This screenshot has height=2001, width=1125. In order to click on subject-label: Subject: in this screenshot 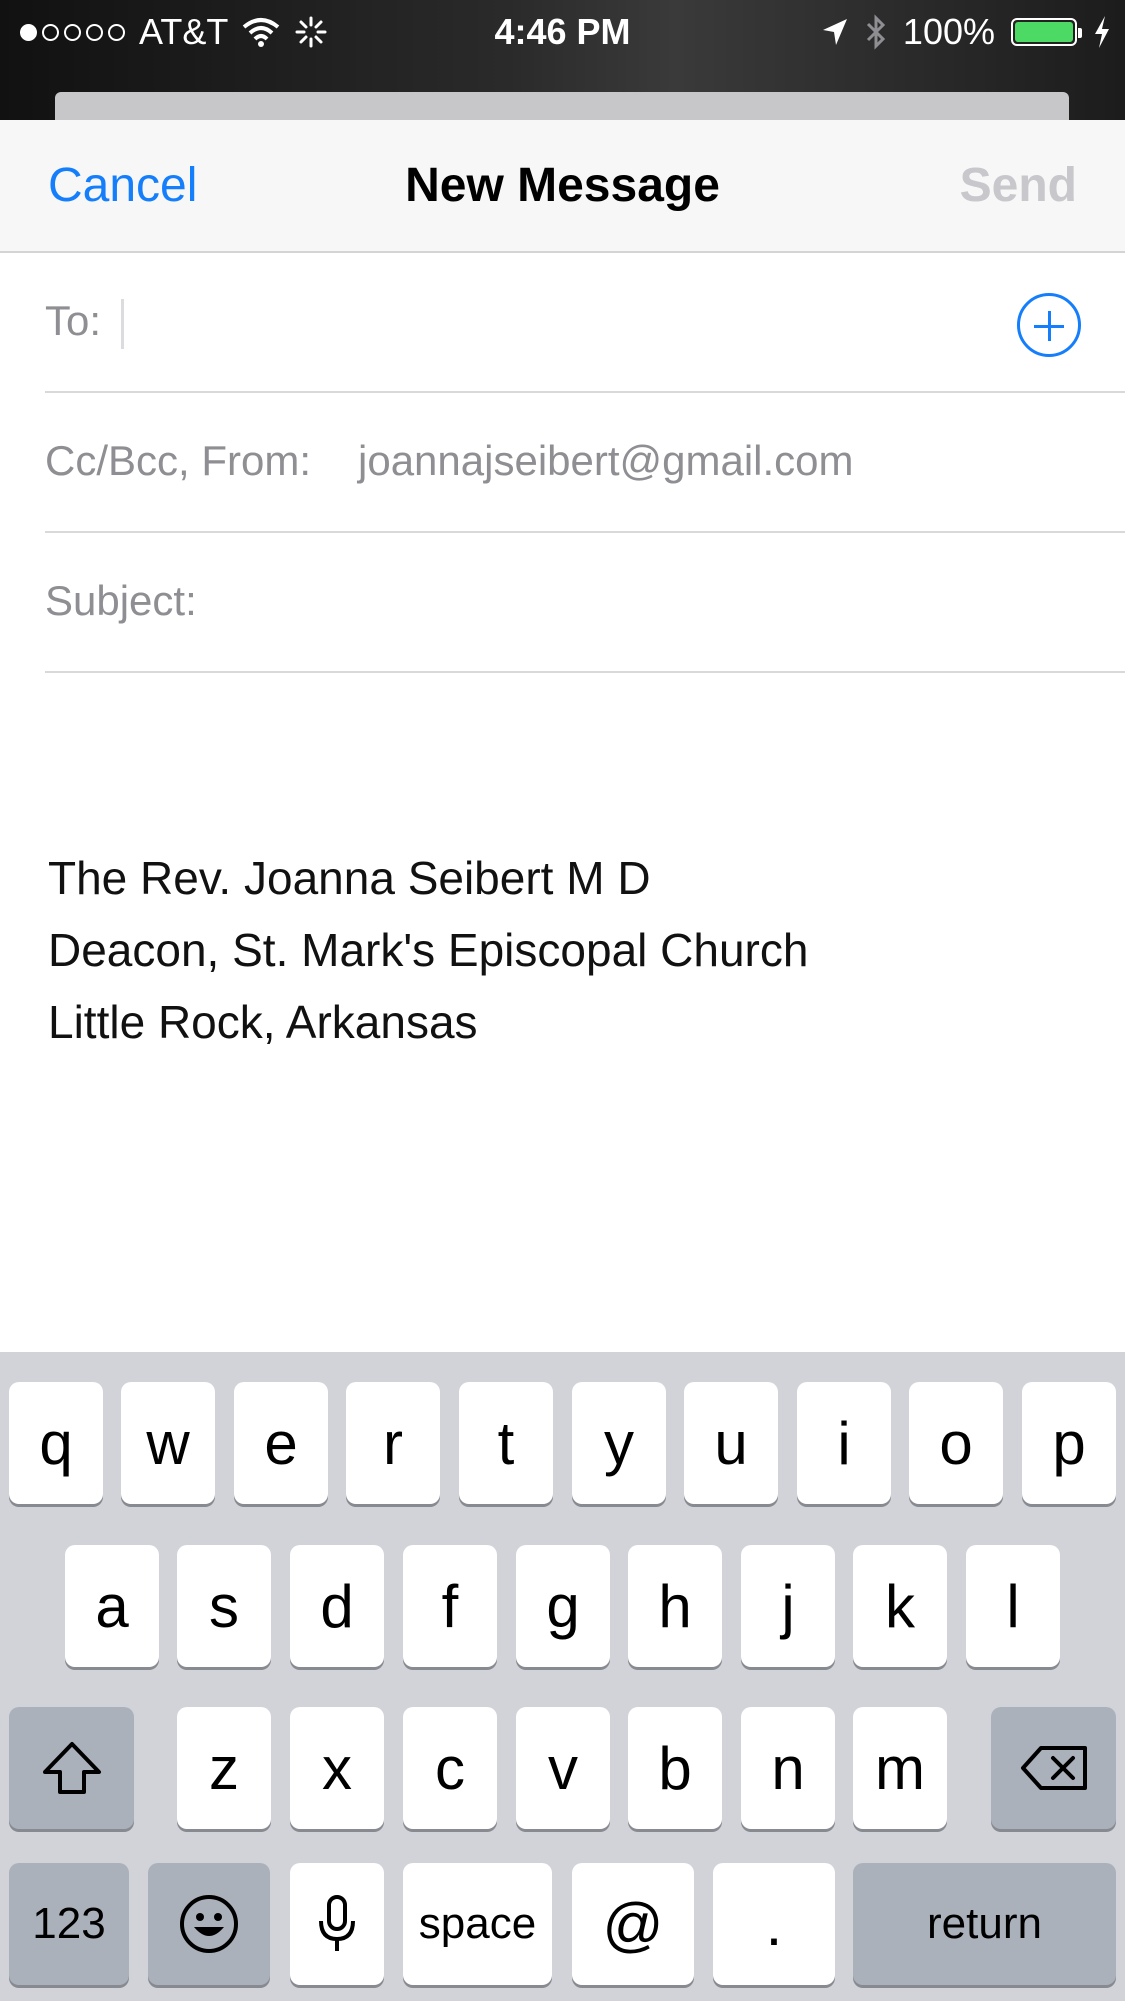, I will do `click(121, 600)`.